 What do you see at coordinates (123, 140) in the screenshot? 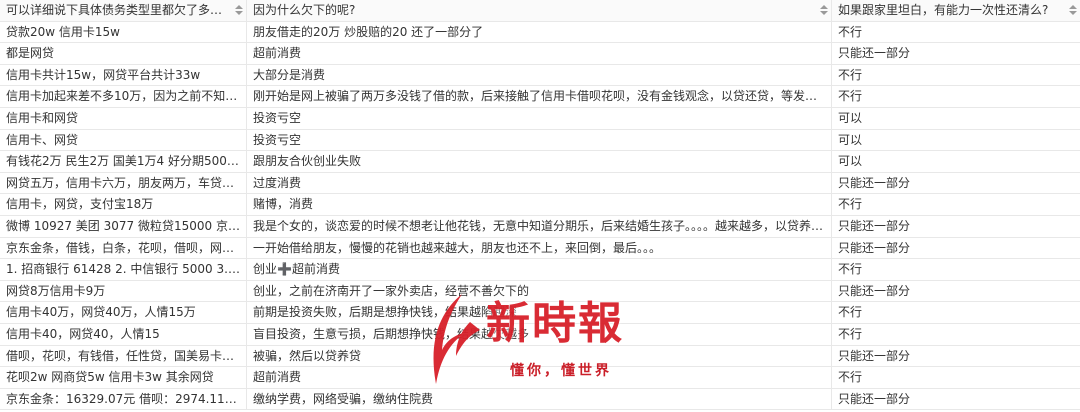
I see `debt-type-cell: 信用卡、网贷` at bounding box center [123, 140].